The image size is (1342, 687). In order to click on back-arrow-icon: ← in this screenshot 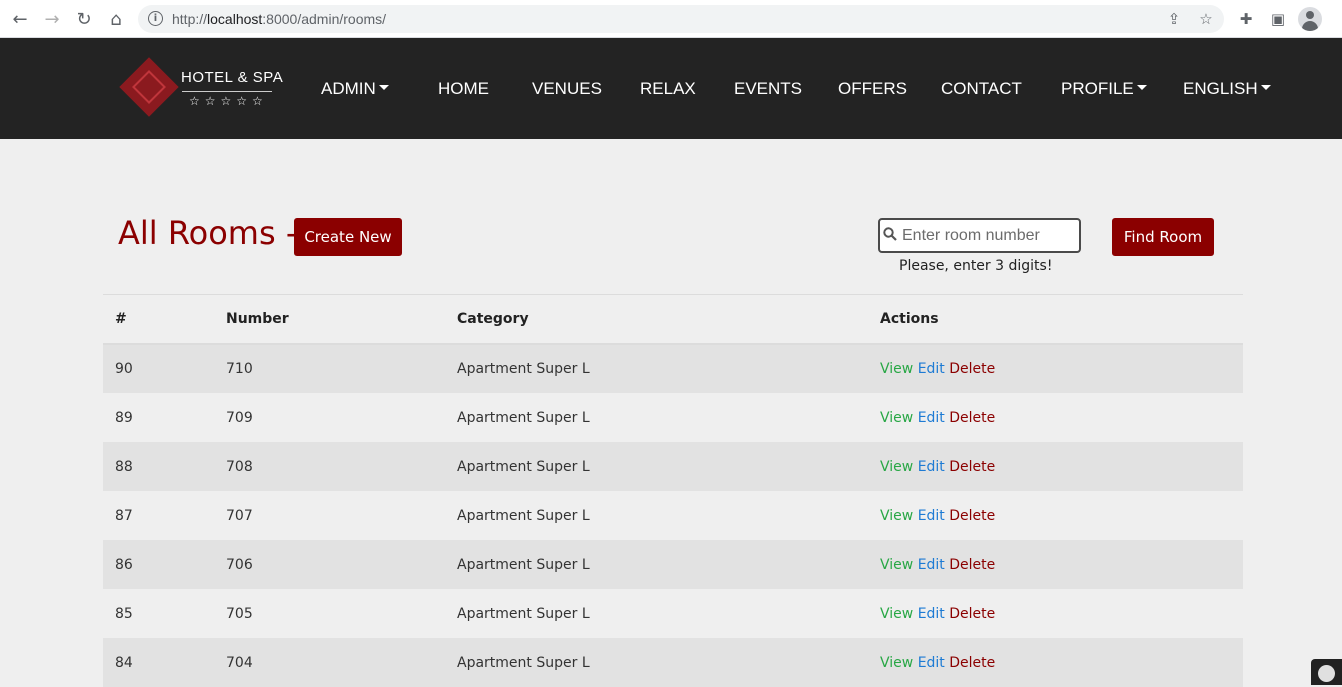, I will do `click(20, 19)`.